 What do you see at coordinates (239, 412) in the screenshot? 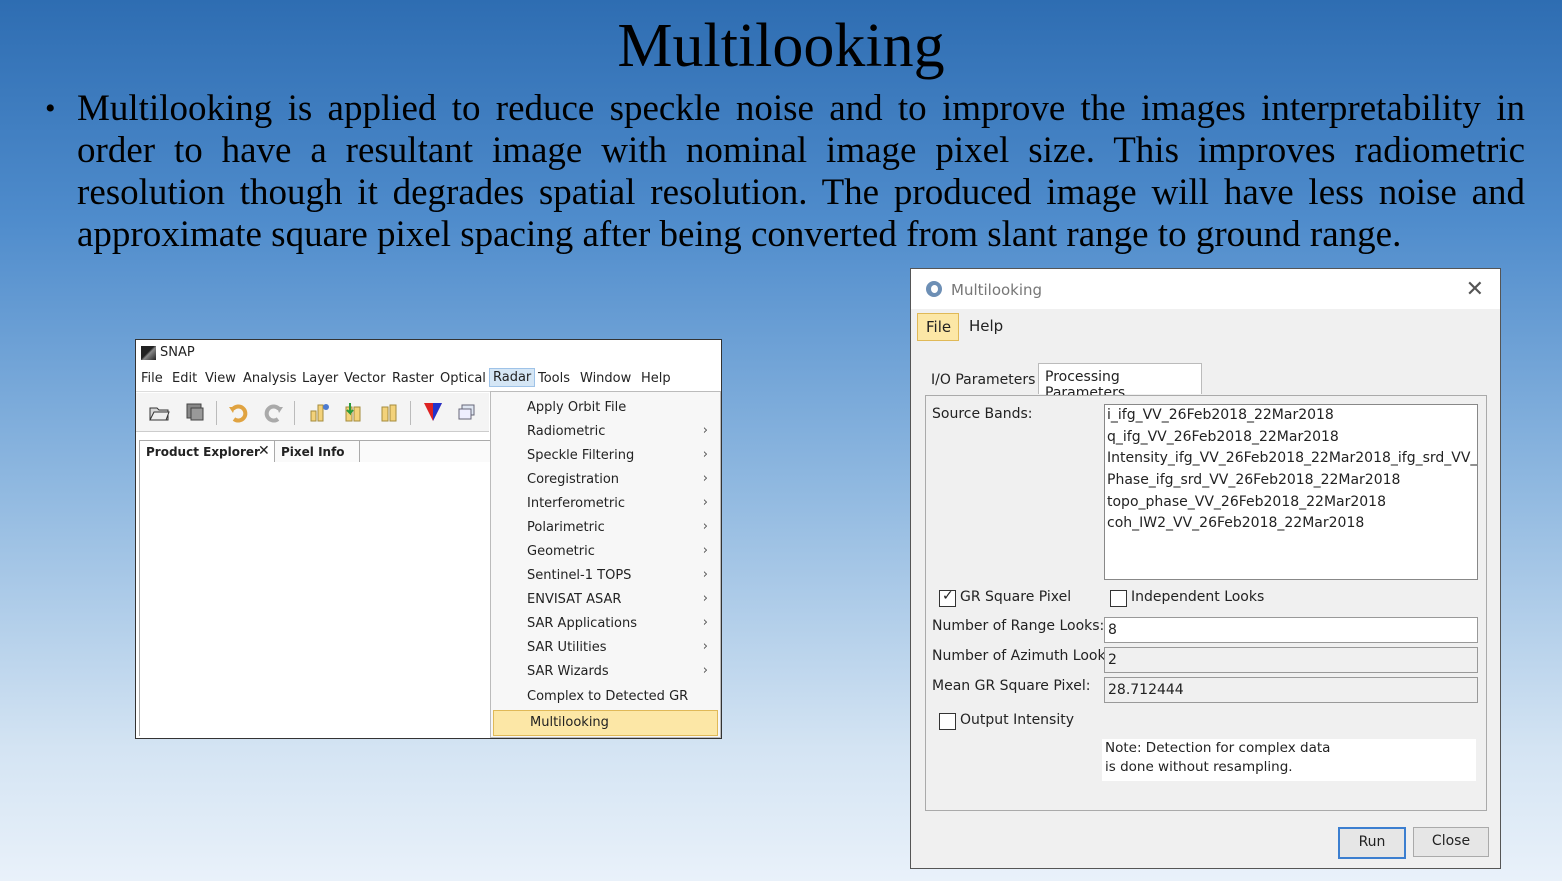
I see `undo-icon` at bounding box center [239, 412].